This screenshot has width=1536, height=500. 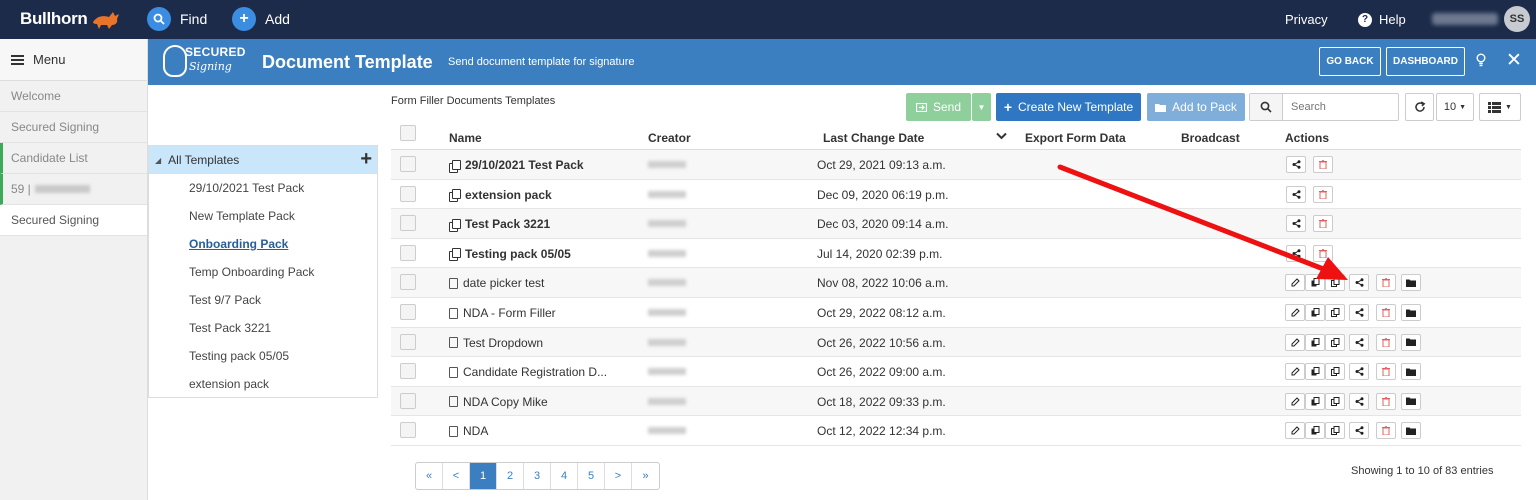 What do you see at coordinates (1382, 19) in the screenshot?
I see `help-button: ? Help` at bounding box center [1382, 19].